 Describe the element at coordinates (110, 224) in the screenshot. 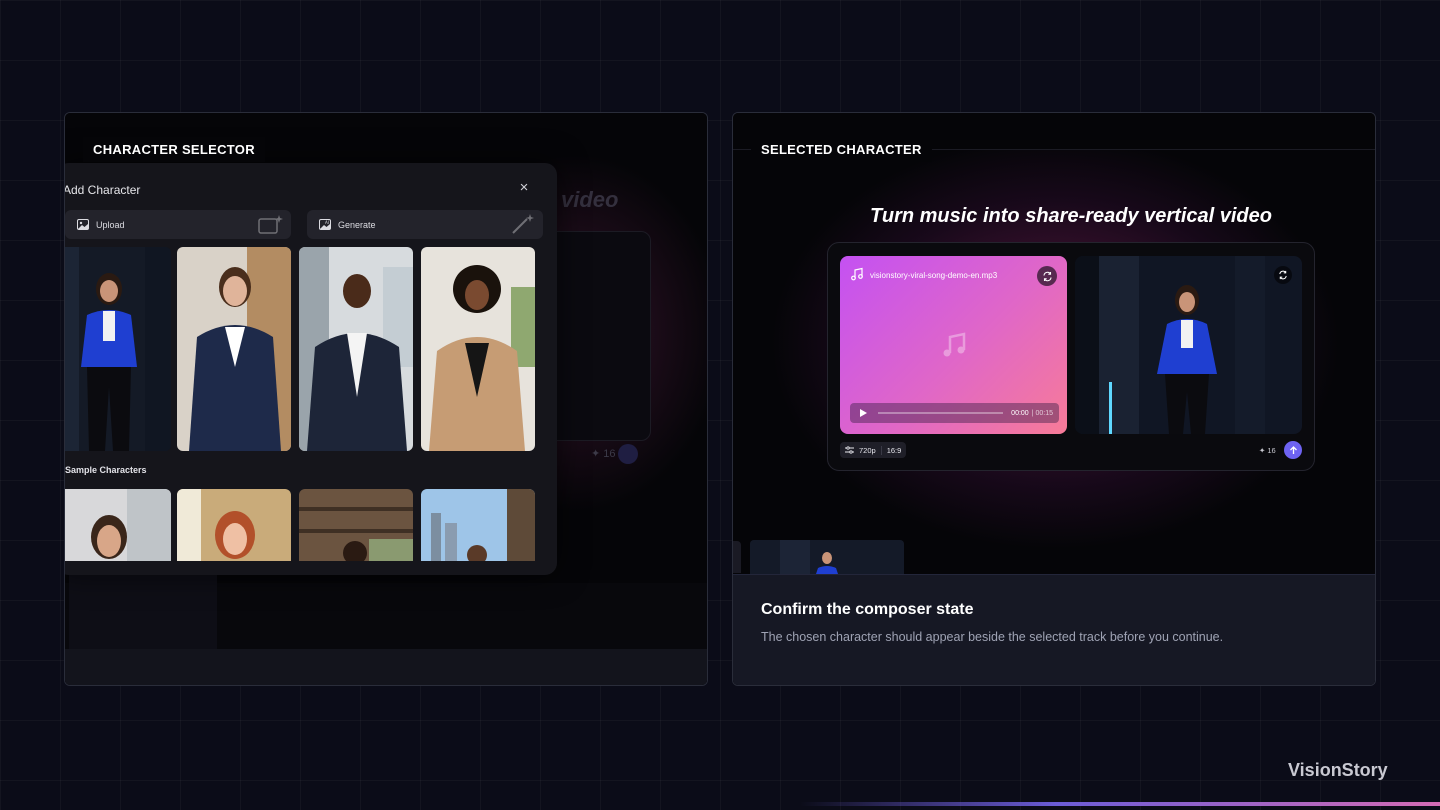

I see `upload-label: Upload` at that location.